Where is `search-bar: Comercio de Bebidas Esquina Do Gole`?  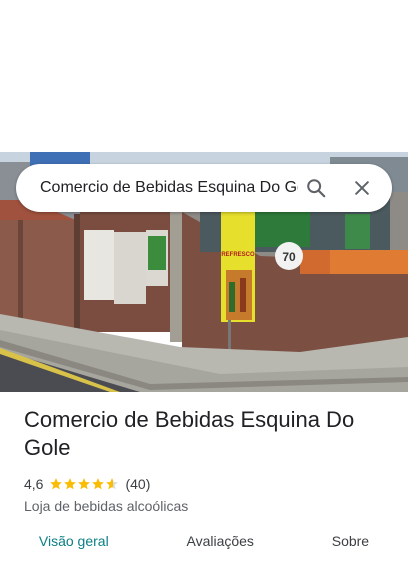 search-bar: Comercio de Bebidas Esquina Do Gole is located at coordinates (204, 188).